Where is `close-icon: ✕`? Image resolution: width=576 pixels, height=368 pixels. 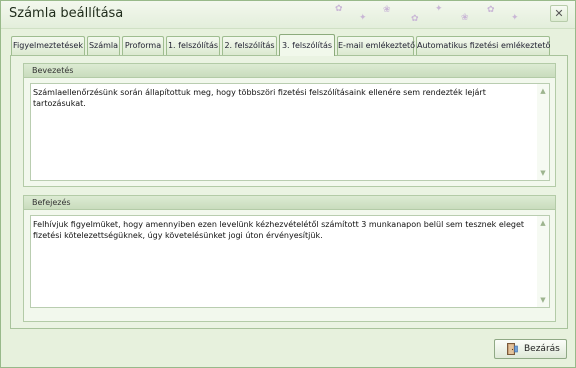 close-icon: ✕ is located at coordinates (559, 13).